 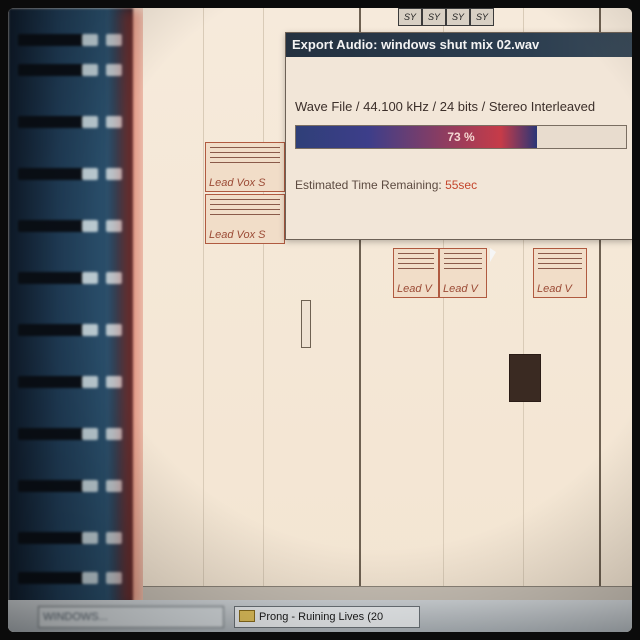 I want to click on taskbar: WINDOWS... Prong - Ruining Lives (20, so click(x=320, y=616).